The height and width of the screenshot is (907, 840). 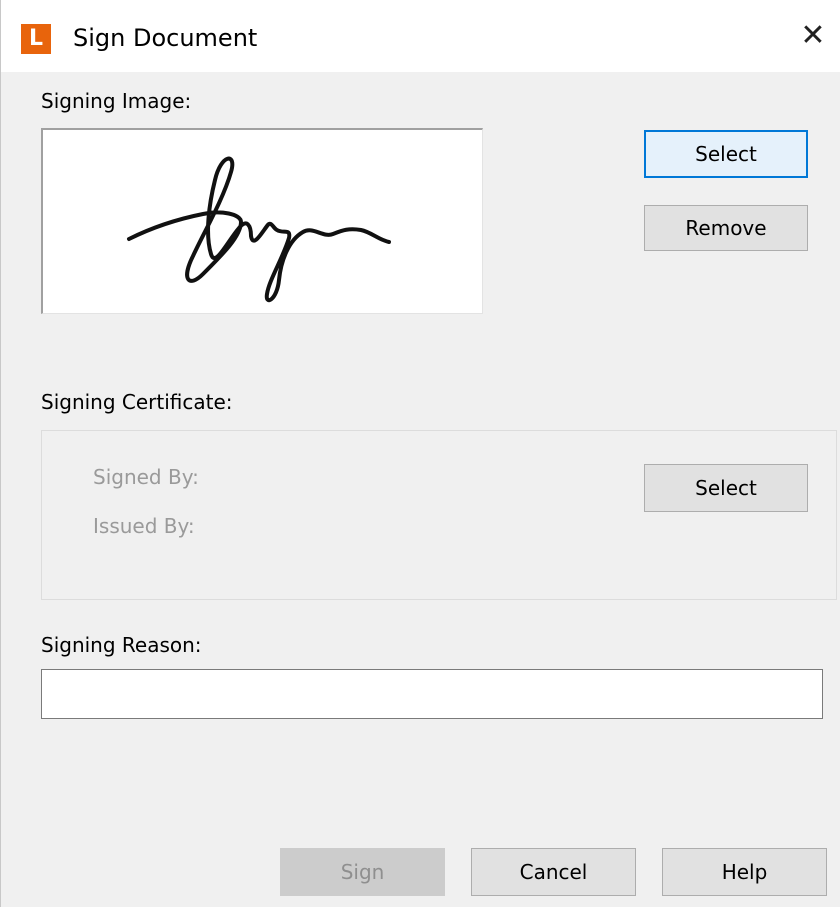 I want to click on signature-image-preview, so click(x=262, y=221).